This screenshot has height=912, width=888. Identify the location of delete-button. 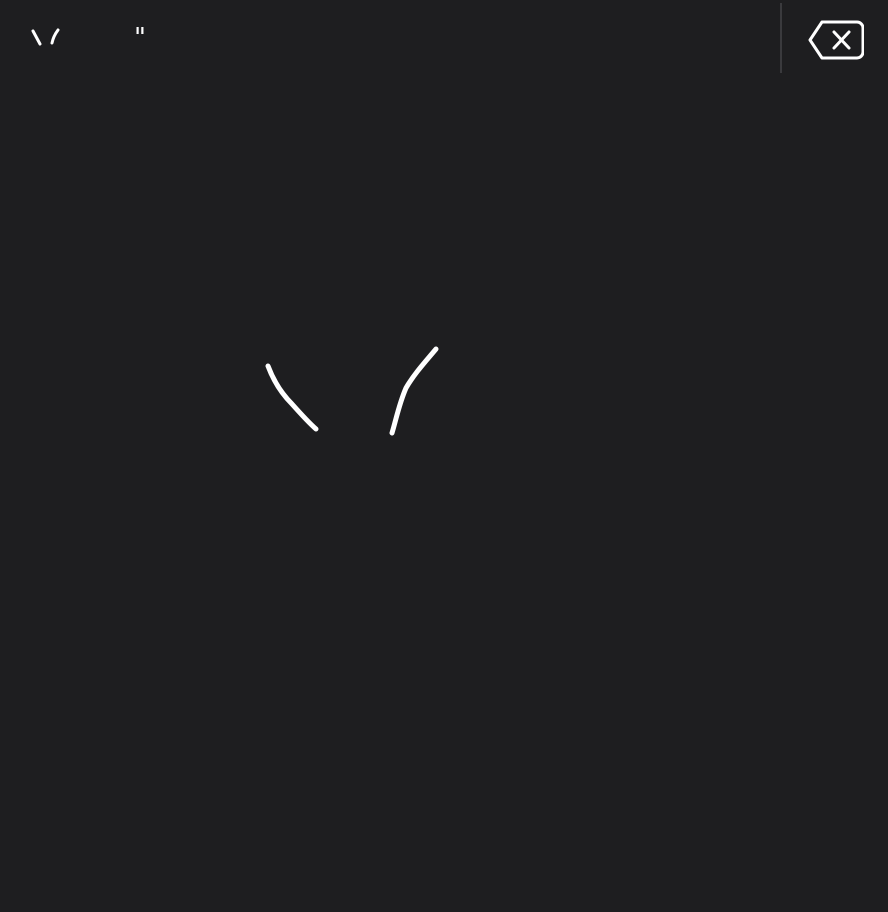
(836, 40).